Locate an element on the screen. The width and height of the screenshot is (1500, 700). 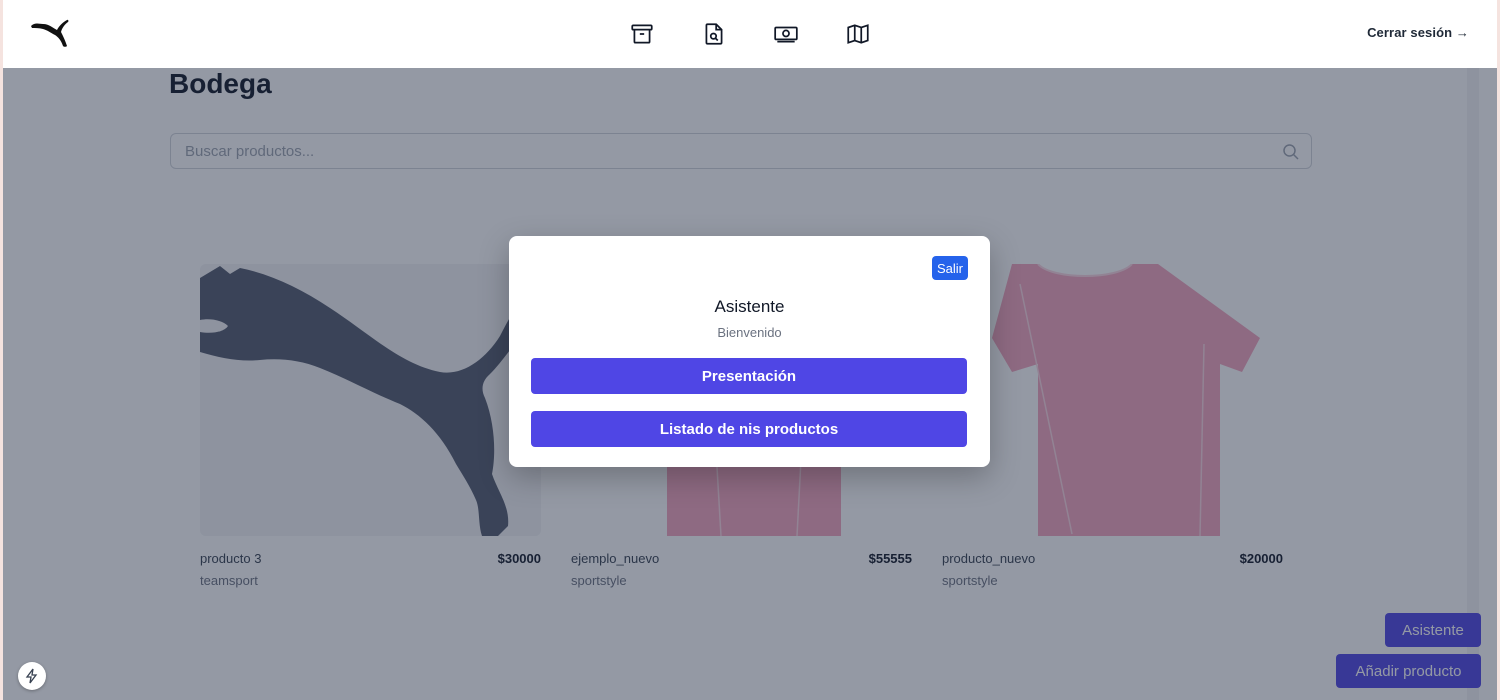
top-navbar: Cerrar sesión → is located at coordinates (750, 34).